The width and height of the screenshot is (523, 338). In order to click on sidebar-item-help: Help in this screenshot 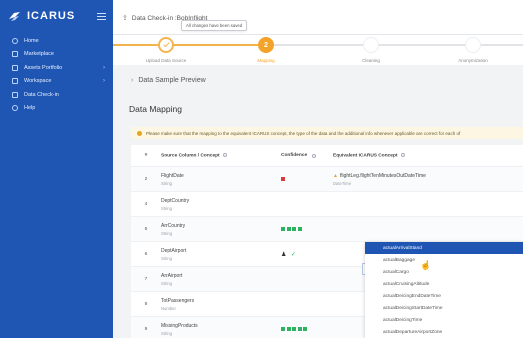, I will do `click(56, 109)`.